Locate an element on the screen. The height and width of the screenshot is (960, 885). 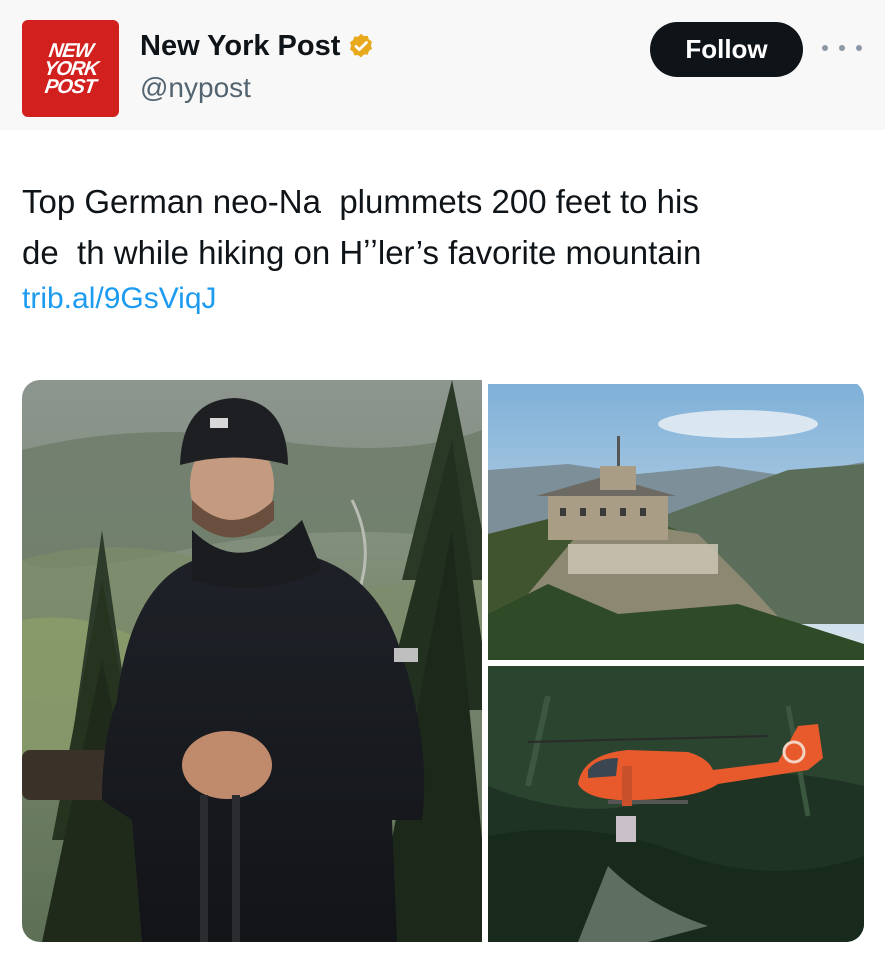
bottom-bar is located at coordinates (442, 953).